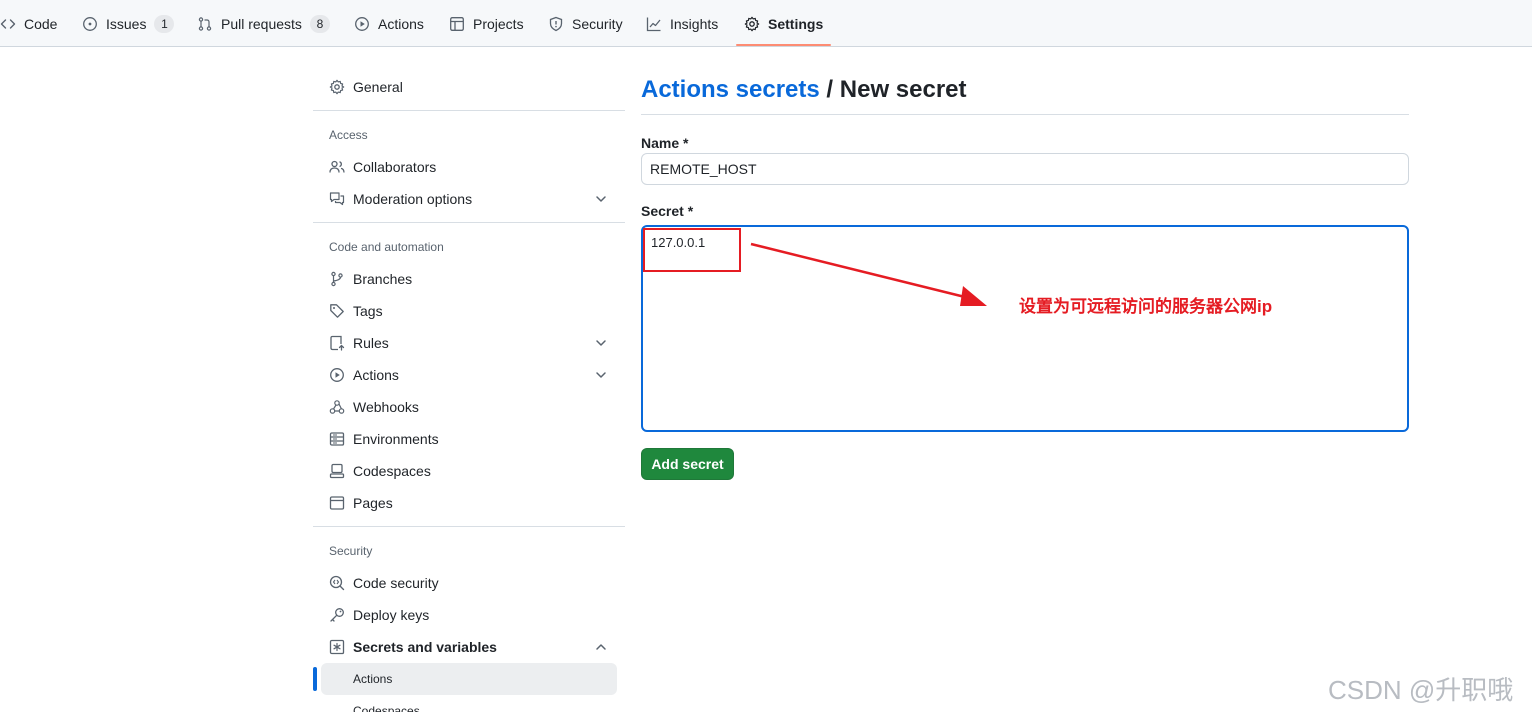 The height and width of the screenshot is (712, 1532). Describe the element at coordinates (395, 167) in the screenshot. I see `sidebar-item-label: Collaborators` at that location.